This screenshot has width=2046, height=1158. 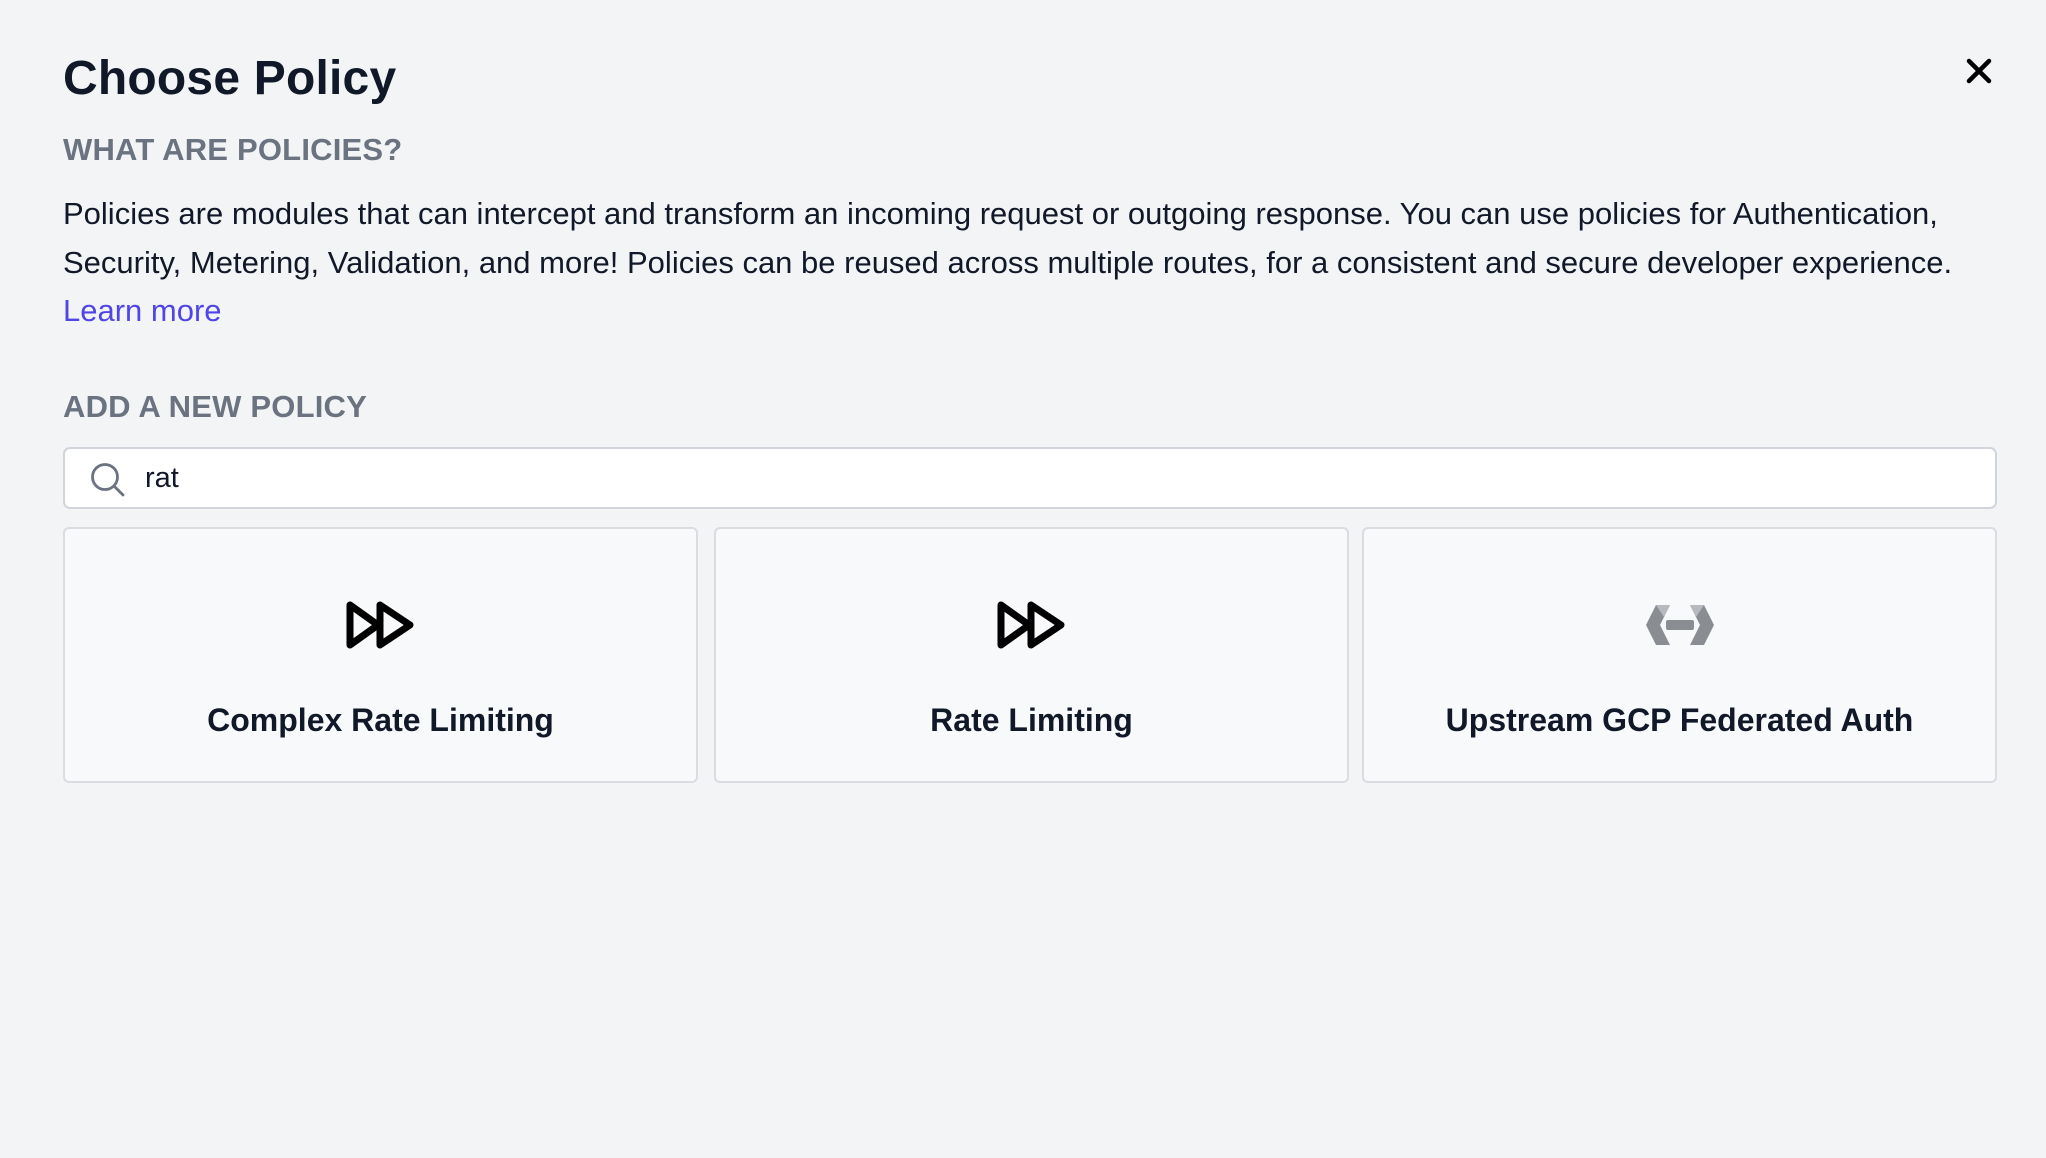 I want to click on close-icon, so click(x=1979, y=71).